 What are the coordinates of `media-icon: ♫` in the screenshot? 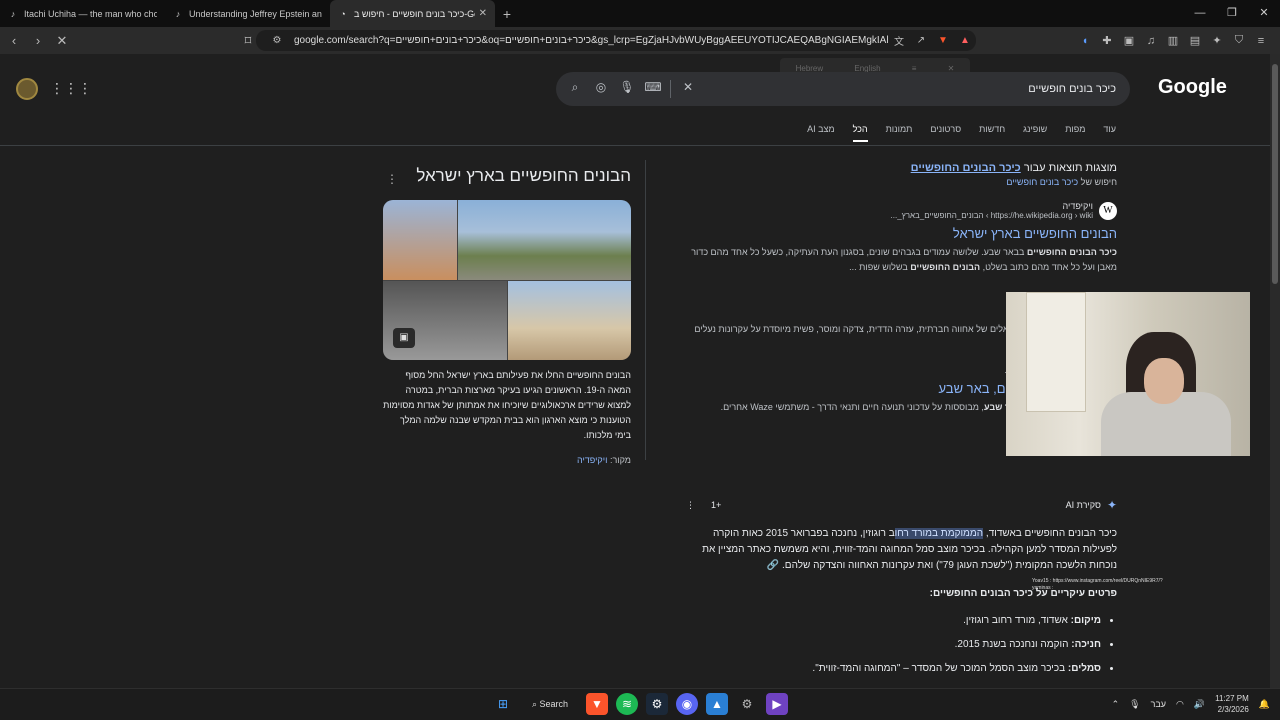 It's located at (1151, 41).